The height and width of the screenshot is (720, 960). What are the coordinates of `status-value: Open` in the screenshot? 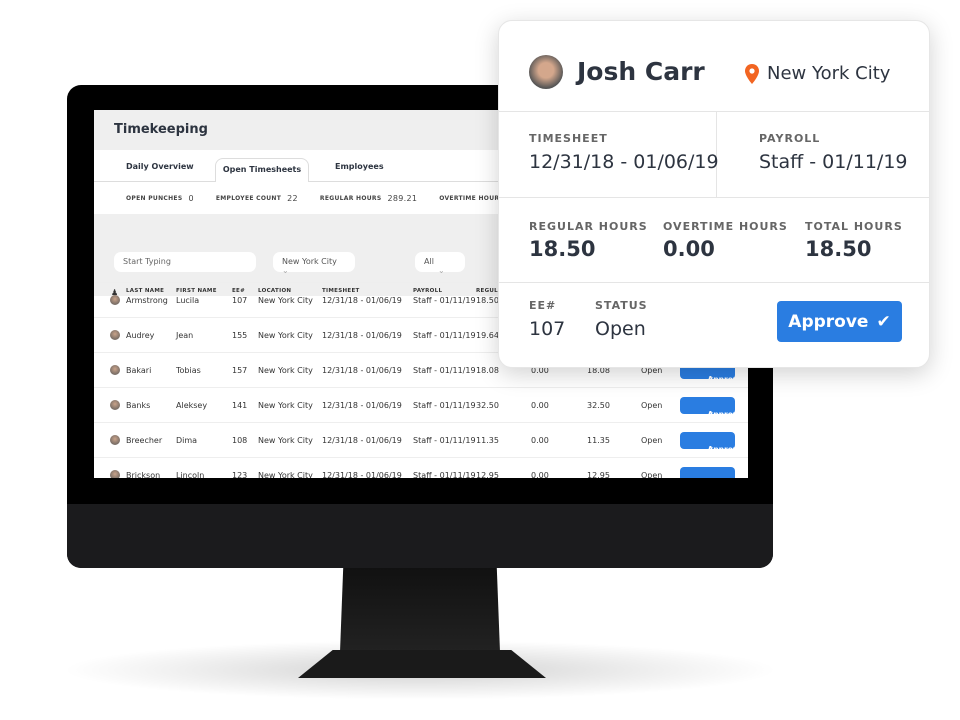 It's located at (620, 329).